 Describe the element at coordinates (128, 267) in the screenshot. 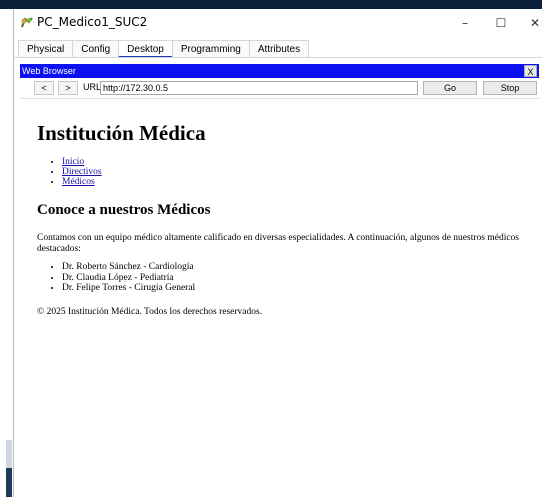

I see `list-item: Dr. Roberto Sánchez - Cardiología` at that location.